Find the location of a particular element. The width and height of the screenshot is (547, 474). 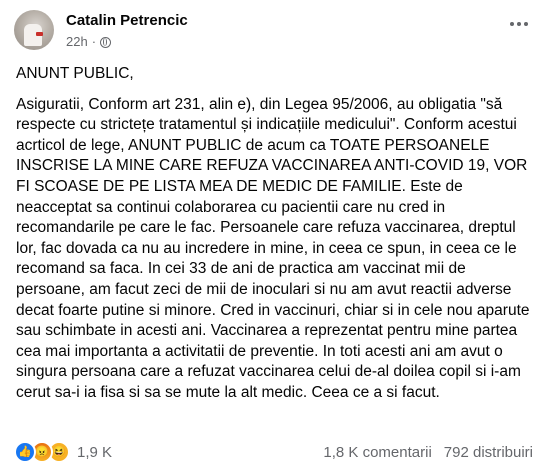

author-block: Catalin Petrencic 22h · is located at coordinates (127, 30).